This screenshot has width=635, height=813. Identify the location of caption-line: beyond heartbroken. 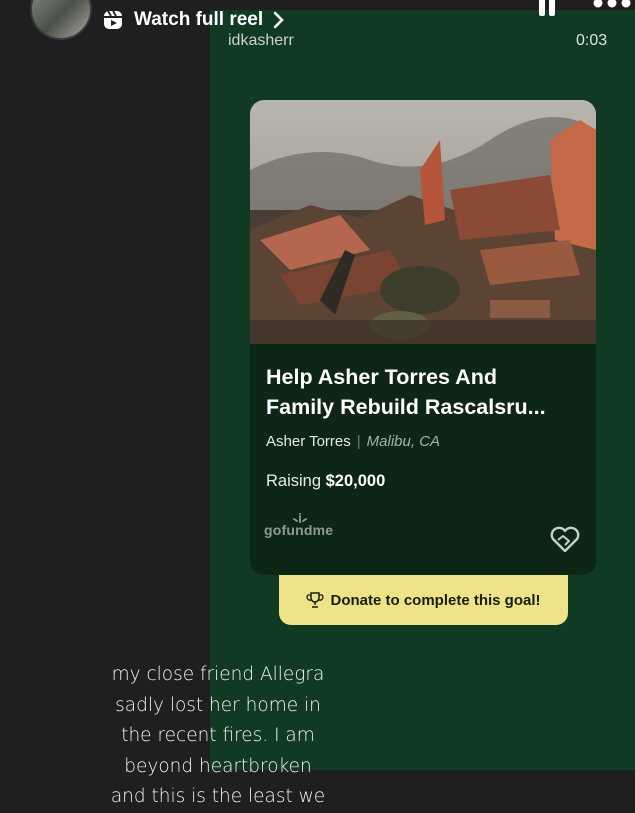
(218, 766).